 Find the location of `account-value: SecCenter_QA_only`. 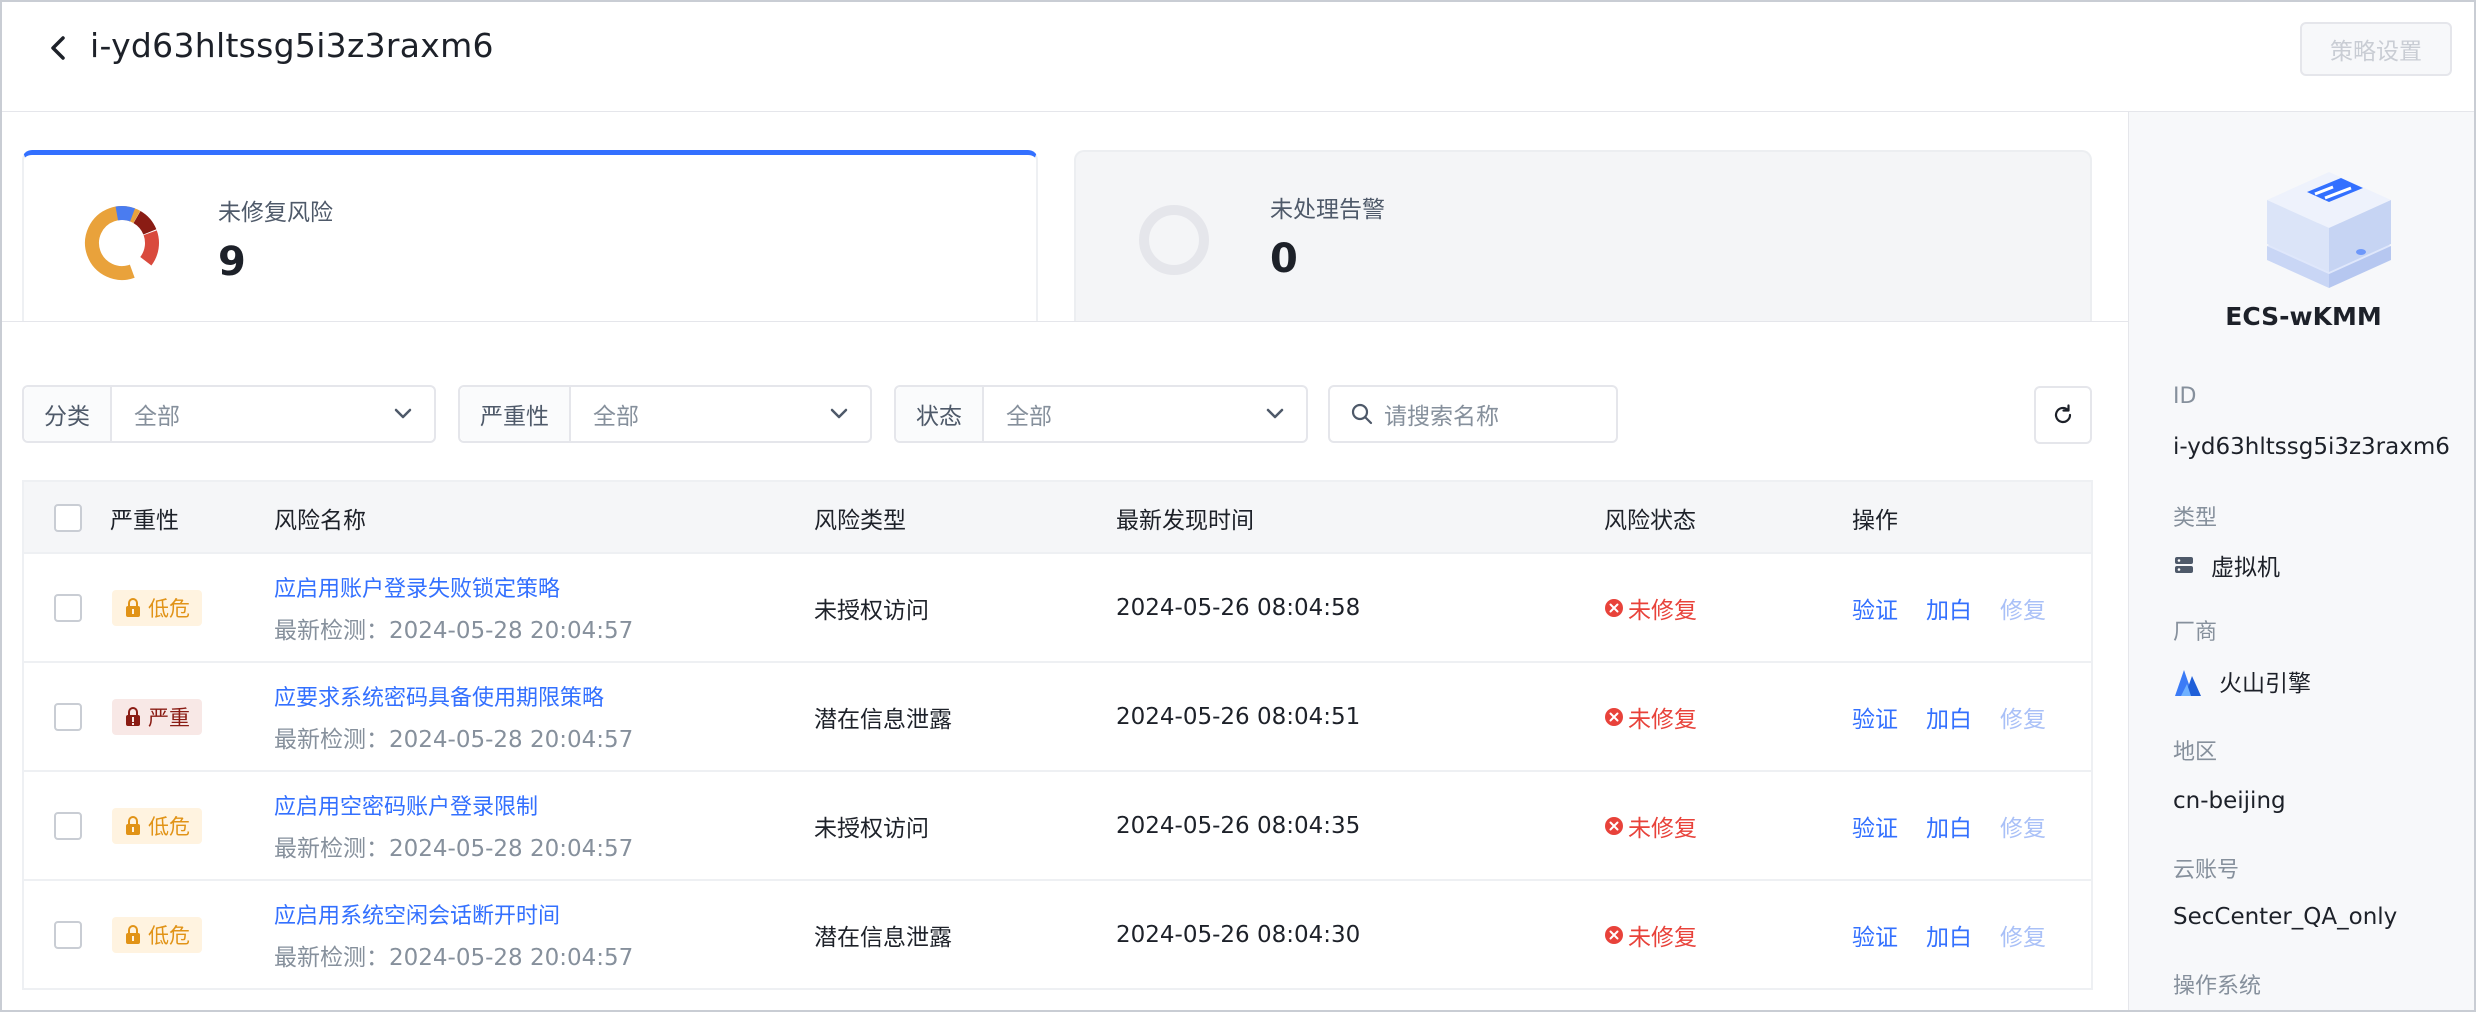

account-value: SecCenter_QA_only is located at coordinates (2285, 917).